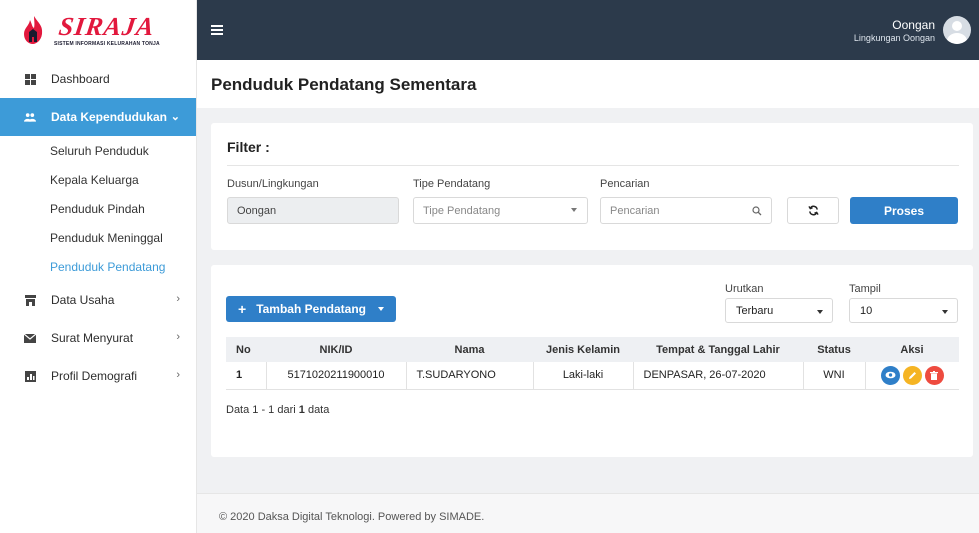 The width and height of the screenshot is (979, 533). What do you see at coordinates (957, 30) in the screenshot?
I see `avatar` at bounding box center [957, 30].